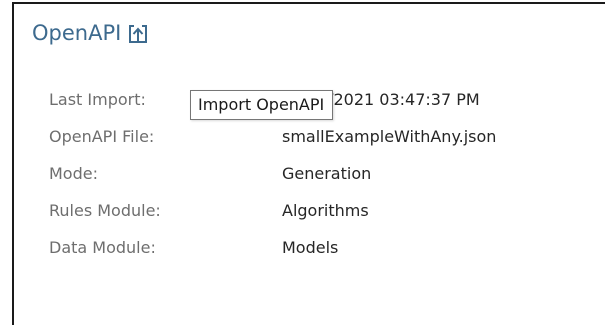  I want to click on detail-label: Mode:, so click(73, 173).